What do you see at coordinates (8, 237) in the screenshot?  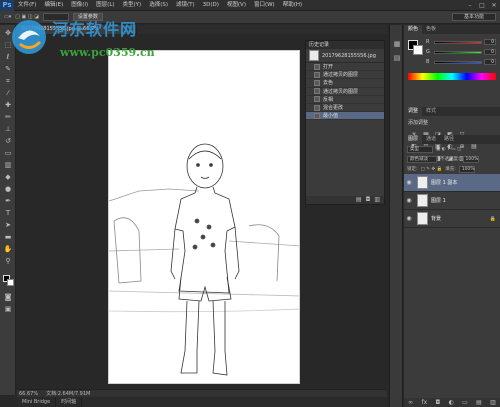 I see `shape-tool-icon: ▬` at bounding box center [8, 237].